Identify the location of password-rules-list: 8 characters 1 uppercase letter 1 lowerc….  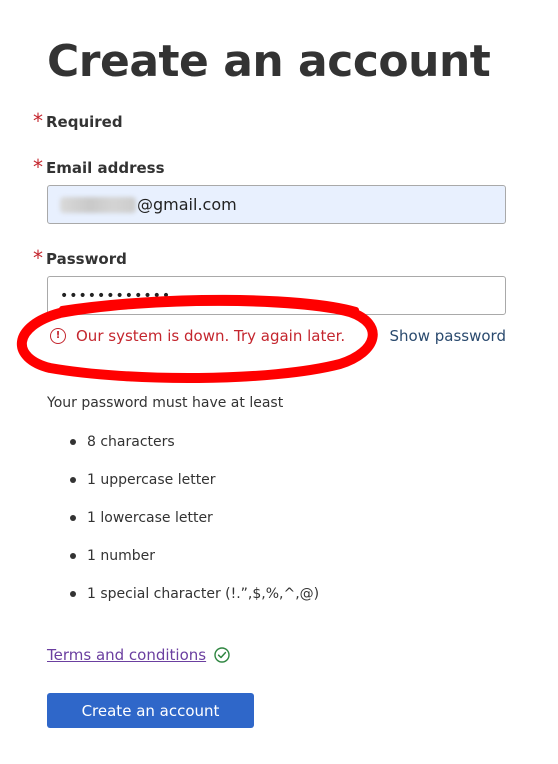
(183, 528).